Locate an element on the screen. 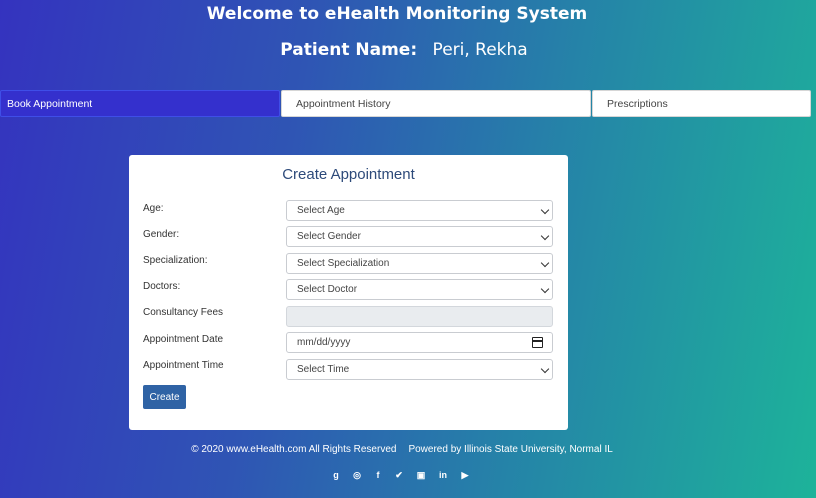 The height and width of the screenshot is (498, 816). appointment-date-label: Appointment Date is located at coordinates (183, 339).